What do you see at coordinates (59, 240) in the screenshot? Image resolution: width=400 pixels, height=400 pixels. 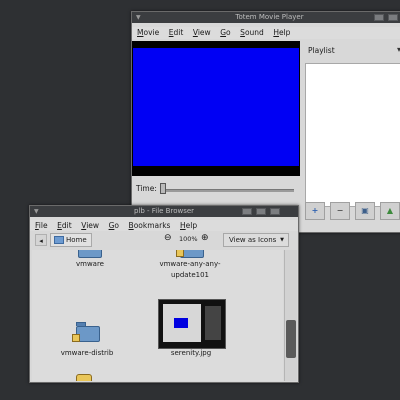 I see `home-folder-icon` at bounding box center [59, 240].